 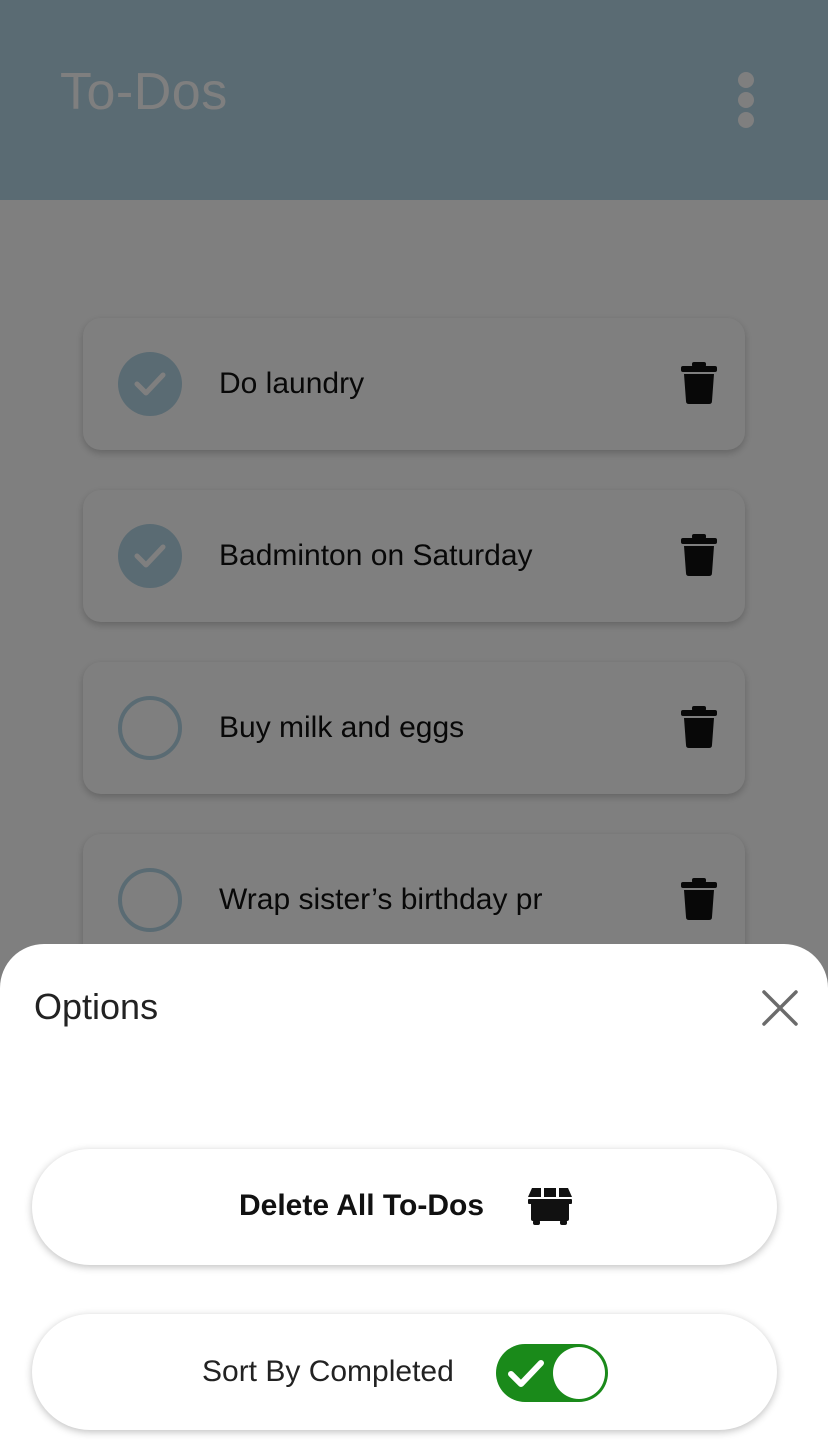 I want to click on toggle-knob, so click(x=579, y=1373).